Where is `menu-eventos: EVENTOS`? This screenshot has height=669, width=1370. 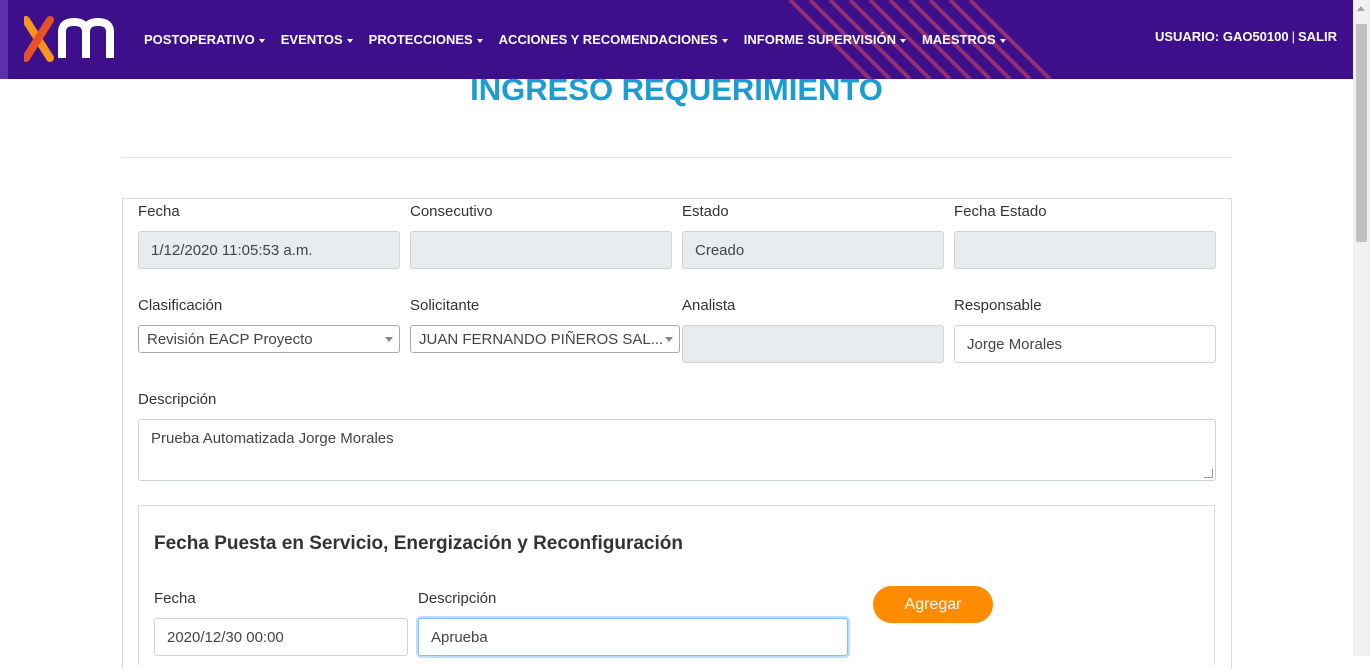 menu-eventos: EVENTOS is located at coordinates (317, 39).